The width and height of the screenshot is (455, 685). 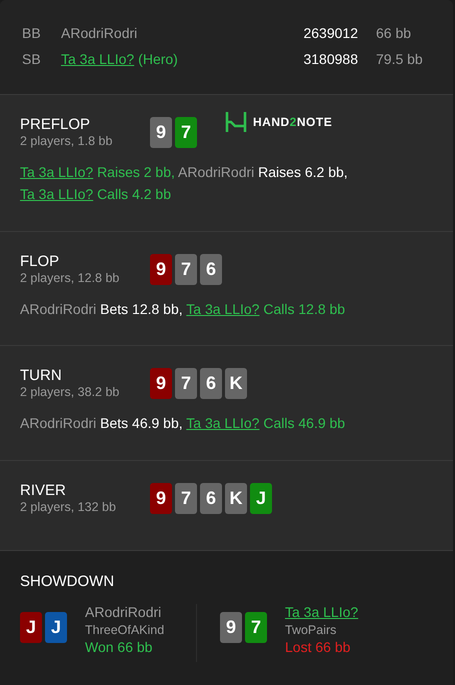 What do you see at coordinates (330, 59) in the screenshot?
I see `stack-value: 3180988` at bounding box center [330, 59].